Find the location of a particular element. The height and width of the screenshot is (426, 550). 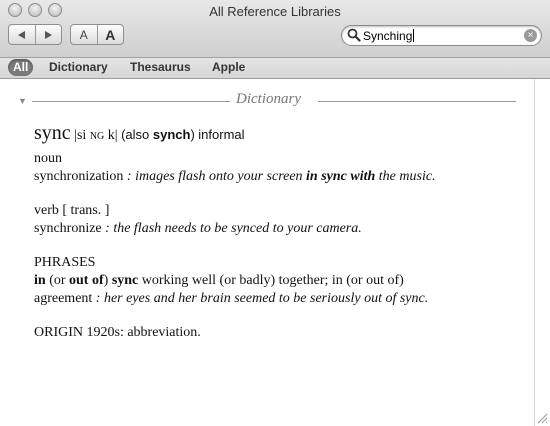

window-title: All Reference Libraries is located at coordinates (275, 11).